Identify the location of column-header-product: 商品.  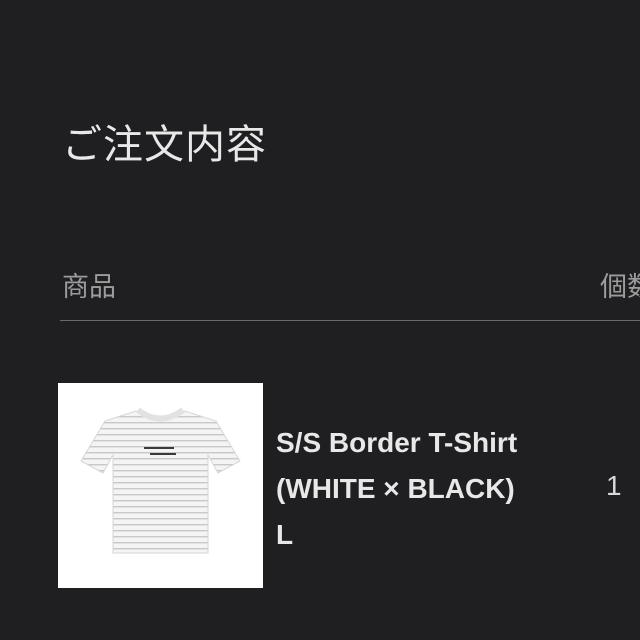
(89, 287).